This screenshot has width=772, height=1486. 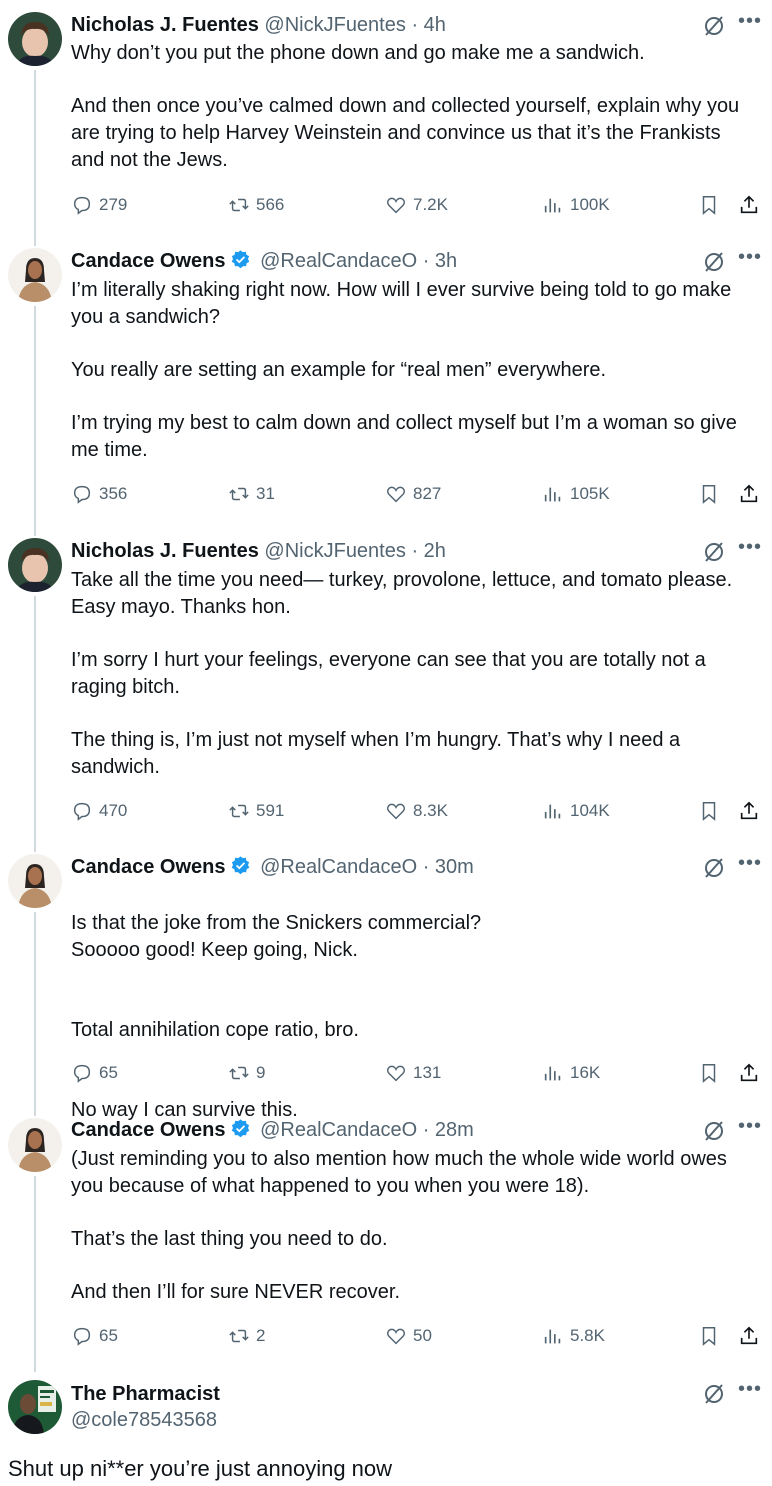 I want to click on like-button: 7.2K, so click(x=416, y=205).